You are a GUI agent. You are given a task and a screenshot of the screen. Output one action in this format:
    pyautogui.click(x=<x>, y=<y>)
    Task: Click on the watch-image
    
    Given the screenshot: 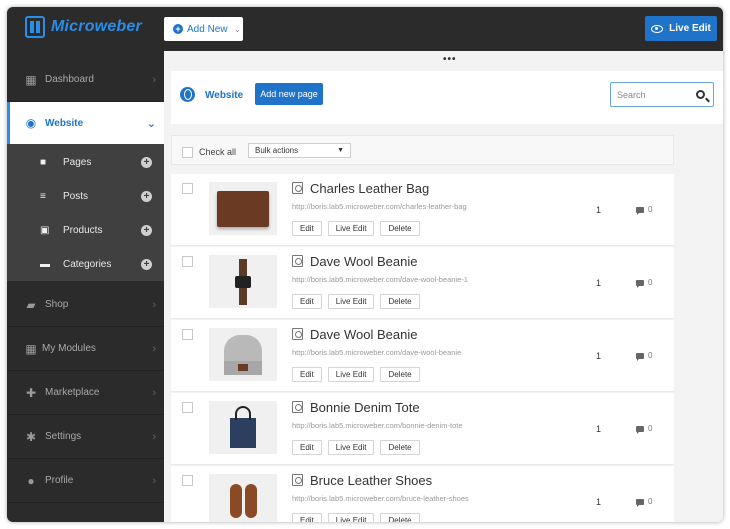 What is the action you would take?
    pyautogui.click(x=243, y=281)
    